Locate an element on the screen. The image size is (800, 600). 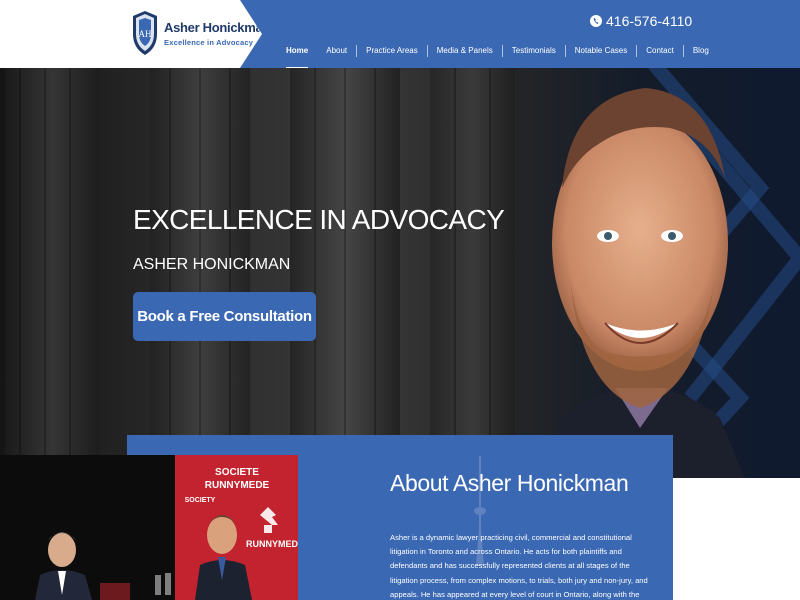
nav-item-contact: Contact is located at coordinates (660, 51).